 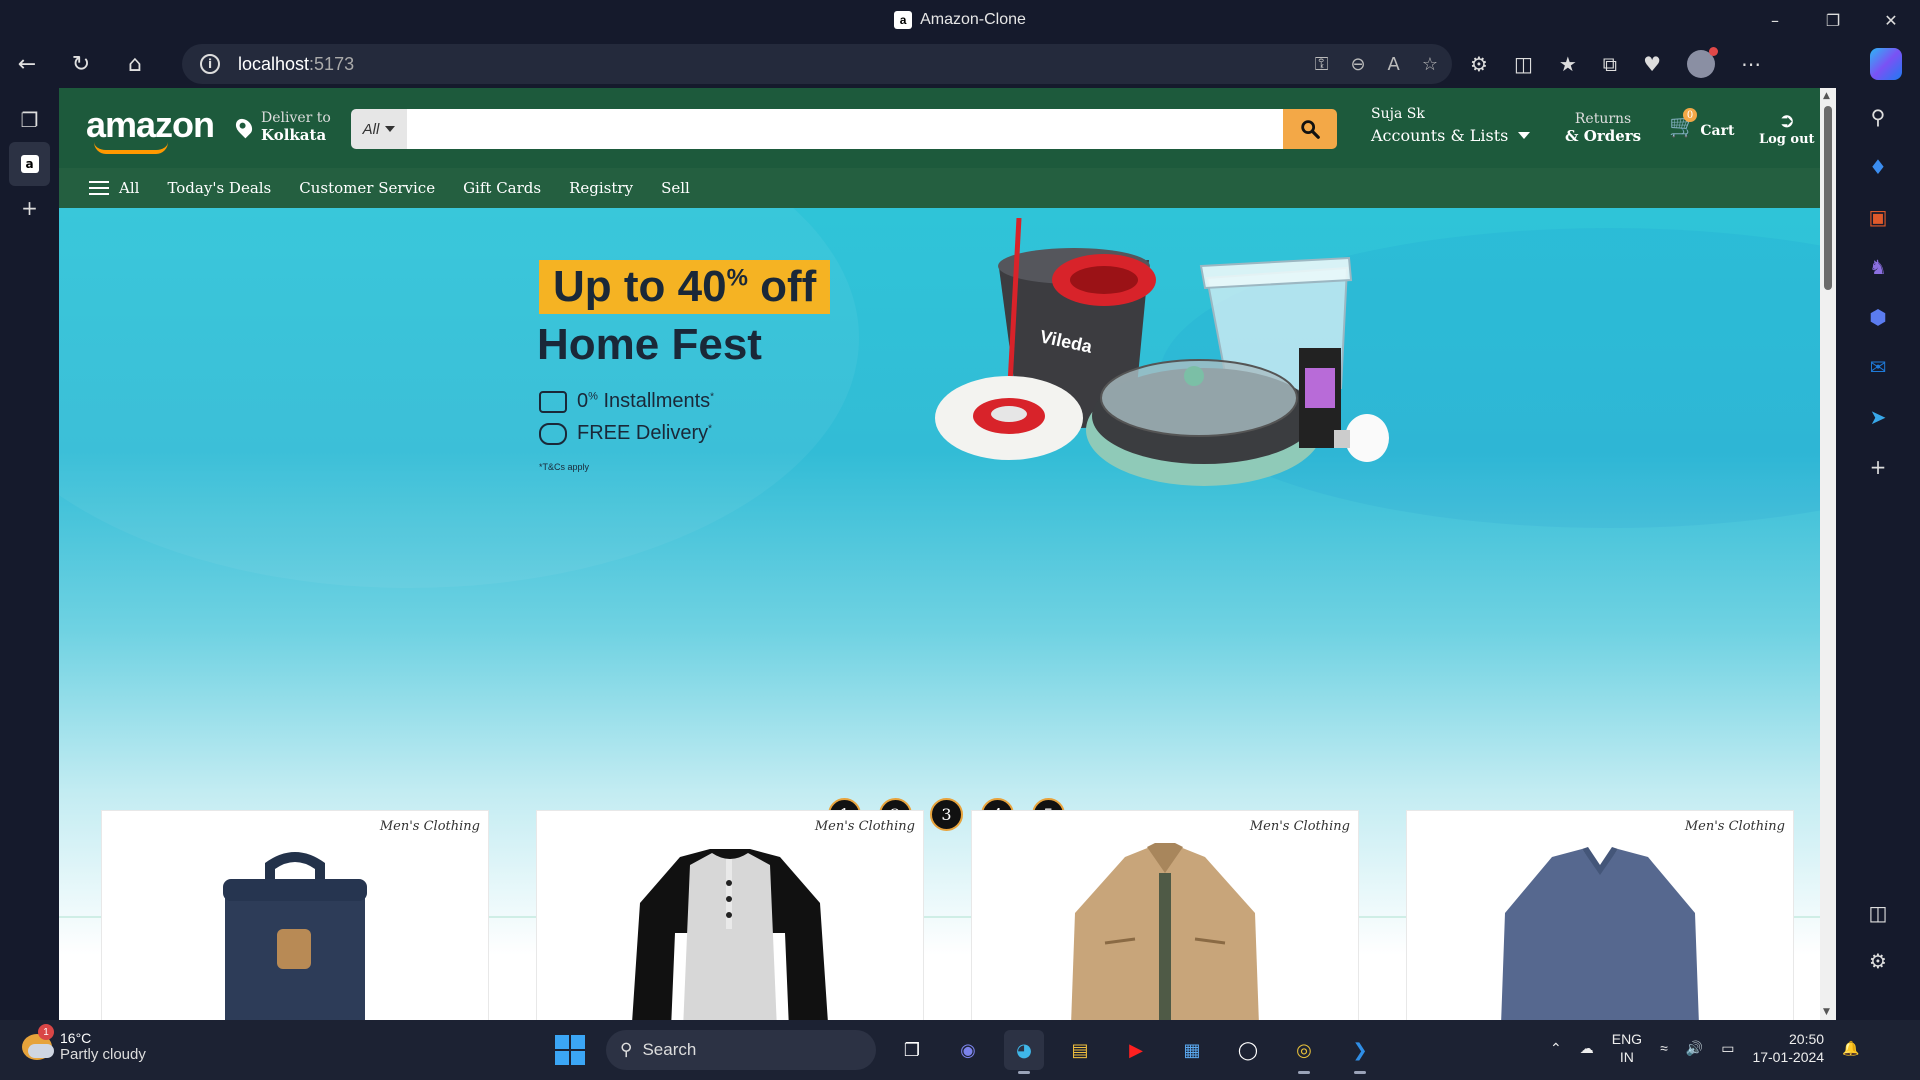 What do you see at coordinates (968, 1050) in the screenshot?
I see `teams-icon: ◉` at bounding box center [968, 1050].